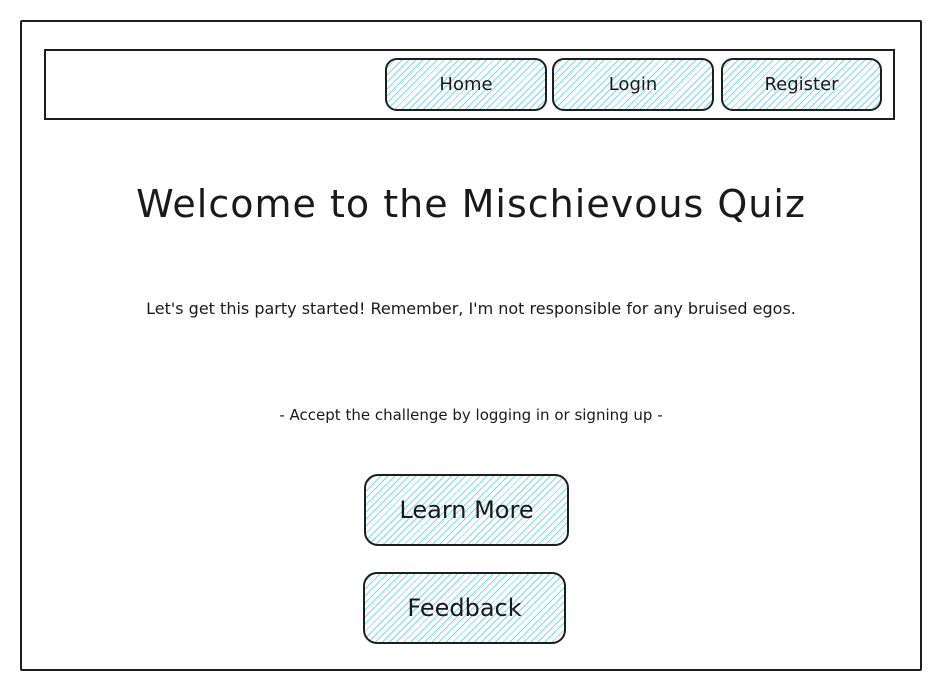 The image size is (942, 692). I want to click on feedback-label: Feedback, so click(464, 608).